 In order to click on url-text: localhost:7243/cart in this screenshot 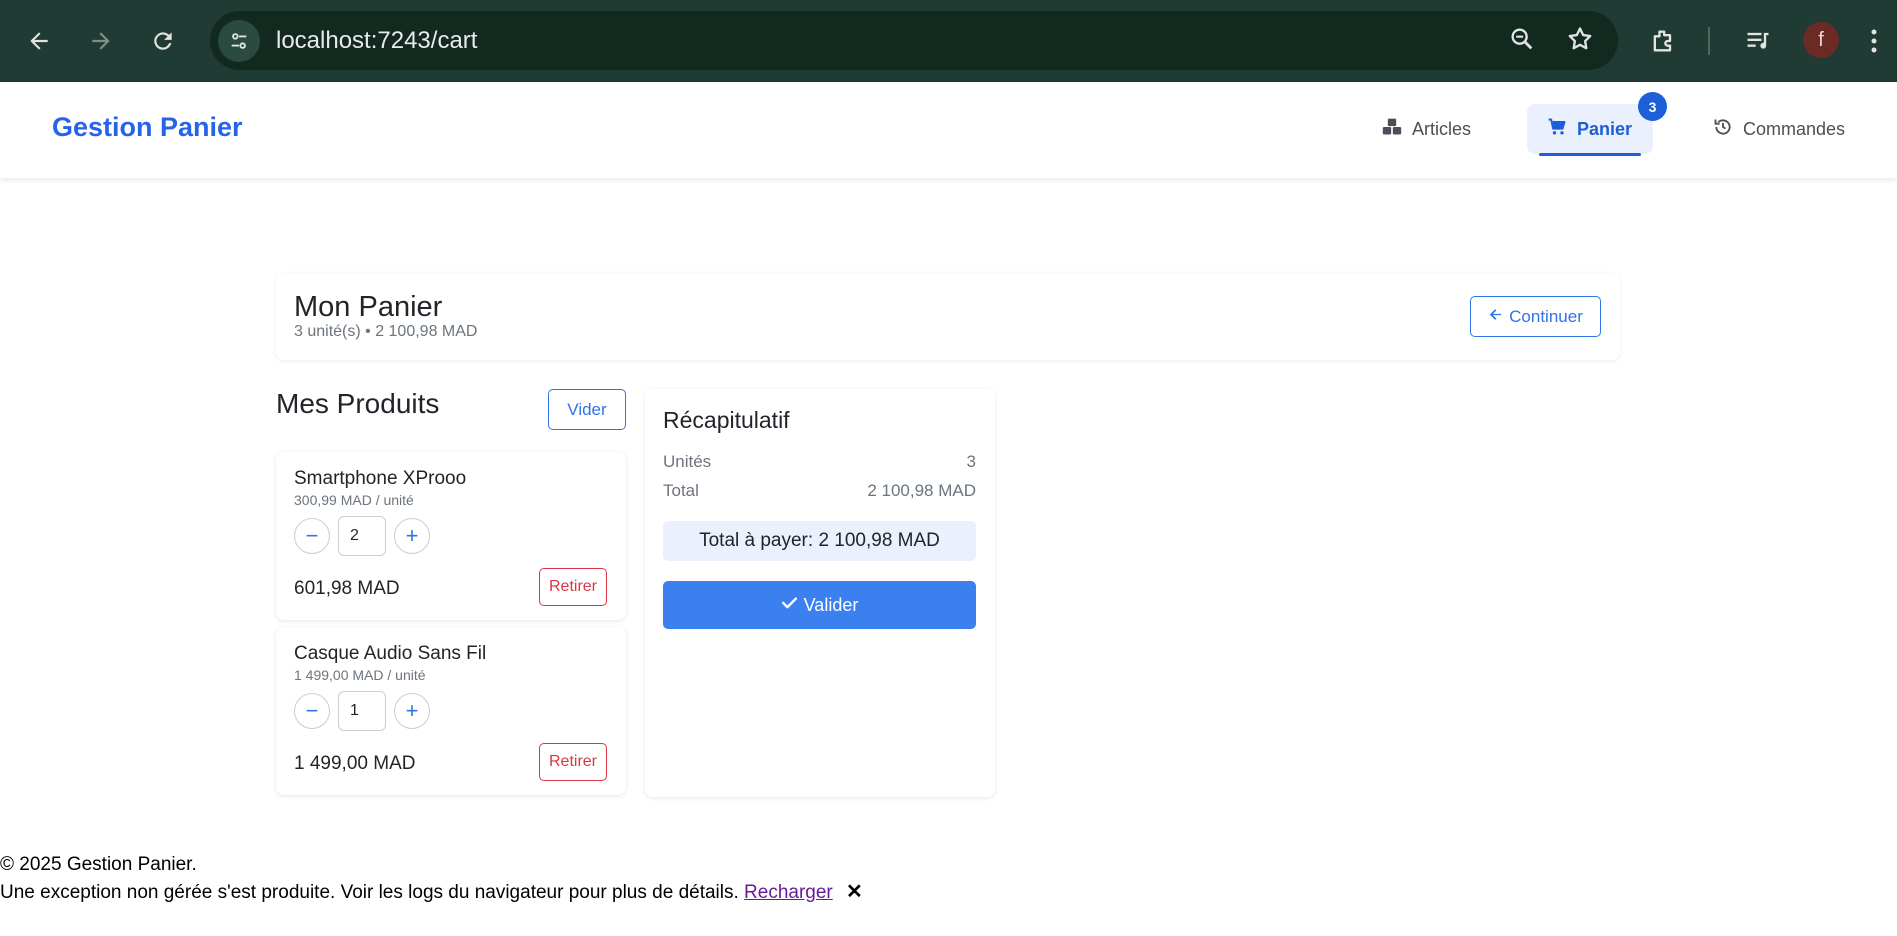, I will do `click(376, 41)`.